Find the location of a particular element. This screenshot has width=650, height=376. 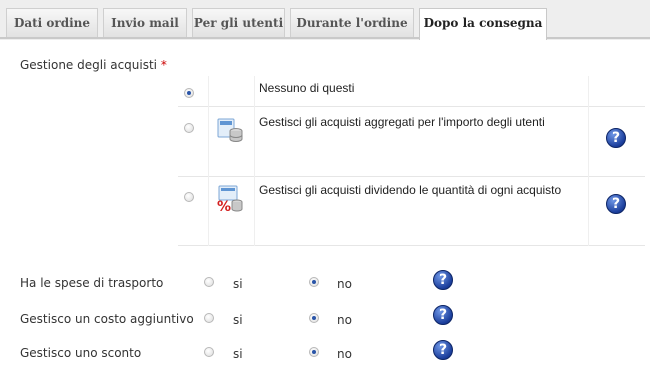

discount-label: Gestisco uno sconto is located at coordinates (81, 353).